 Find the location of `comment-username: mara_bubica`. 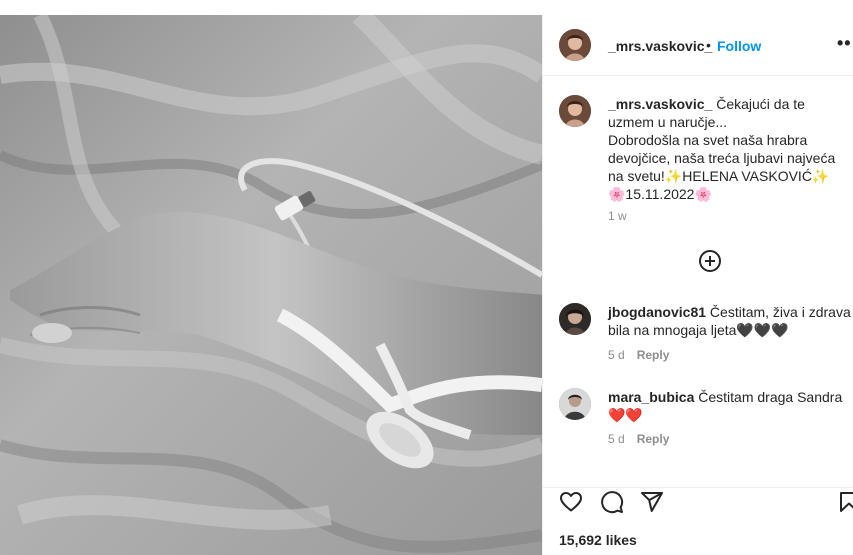

comment-username: mara_bubica is located at coordinates (651, 397).